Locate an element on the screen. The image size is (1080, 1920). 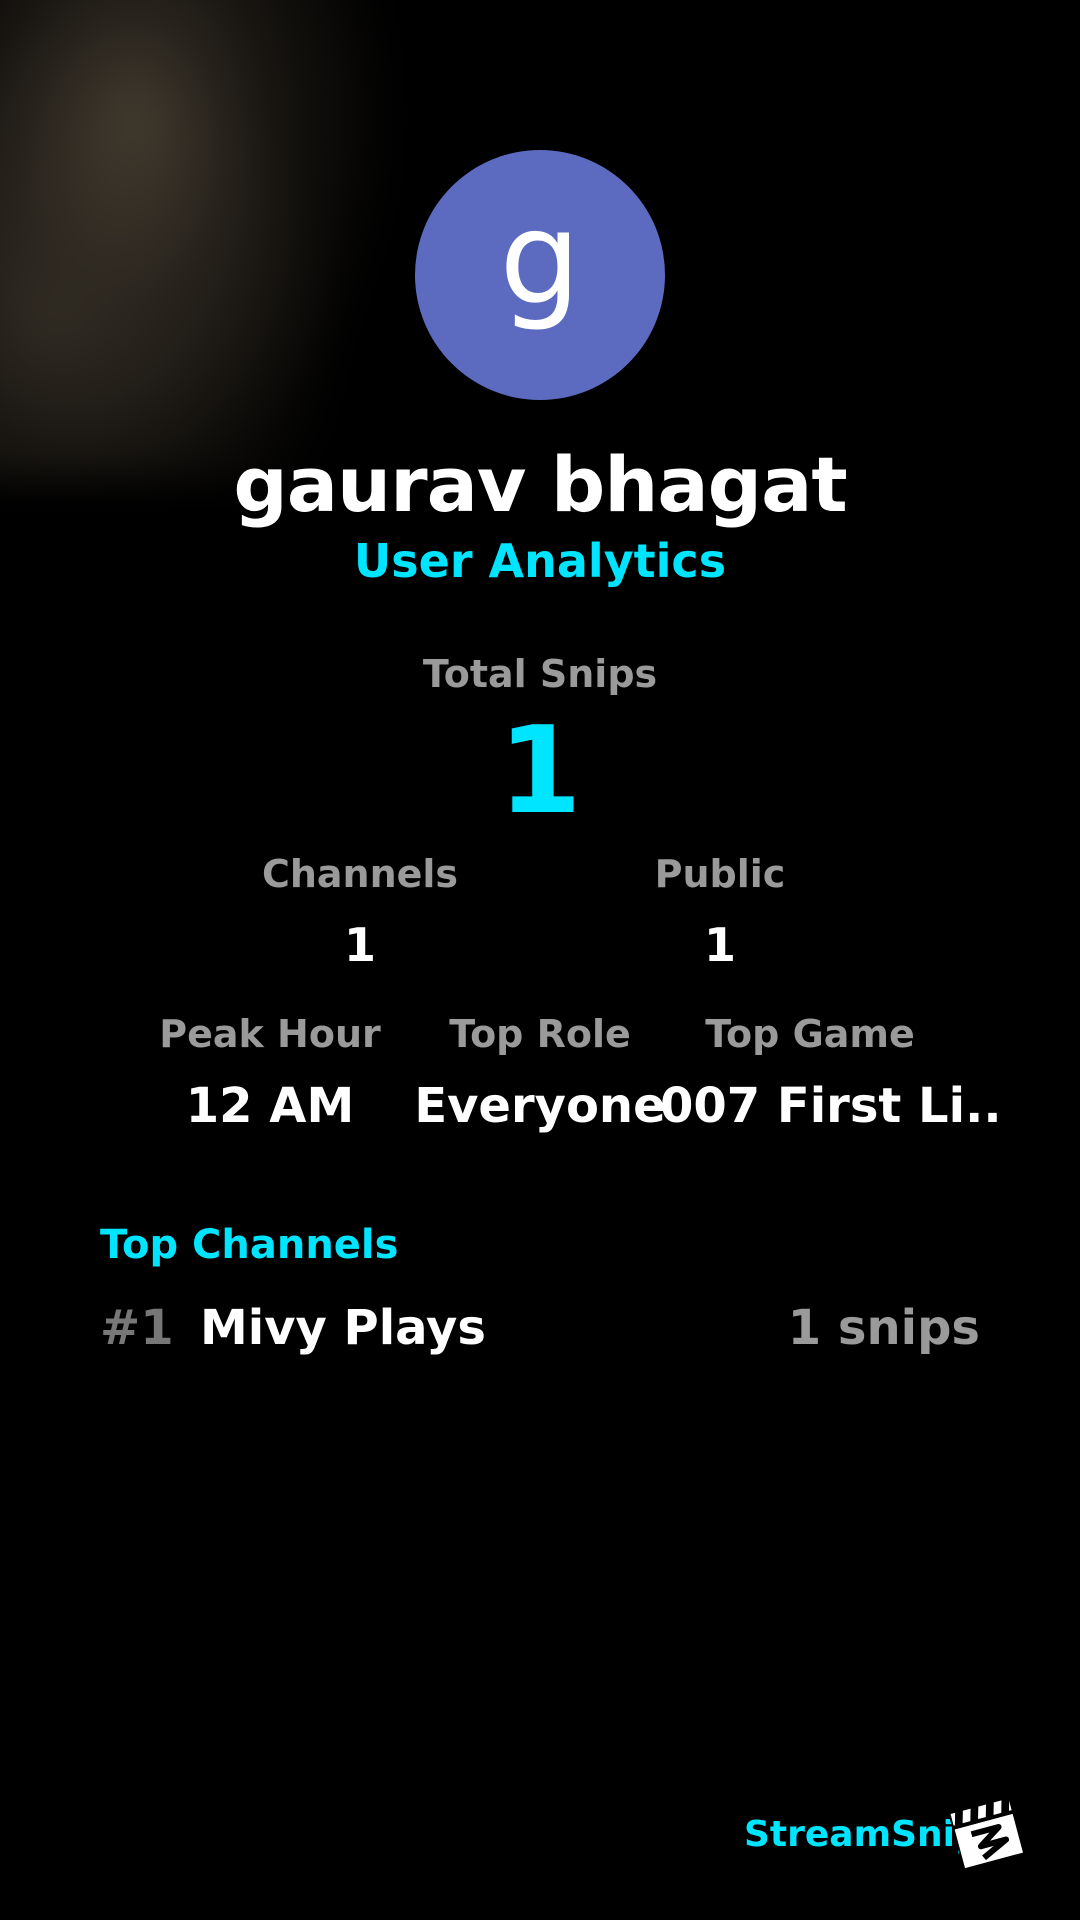
stat-public-value: 1 is located at coordinates (719, 945).